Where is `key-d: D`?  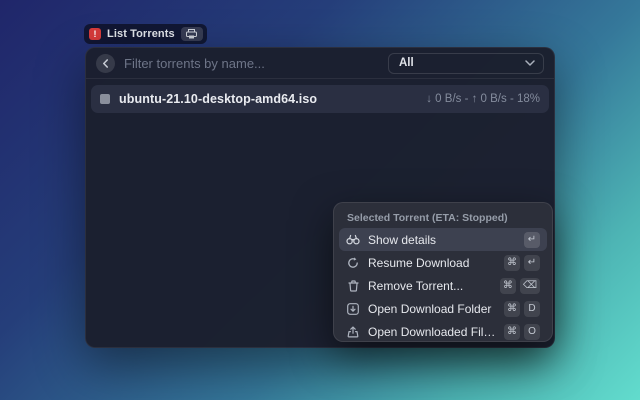 key-d: D is located at coordinates (532, 308).